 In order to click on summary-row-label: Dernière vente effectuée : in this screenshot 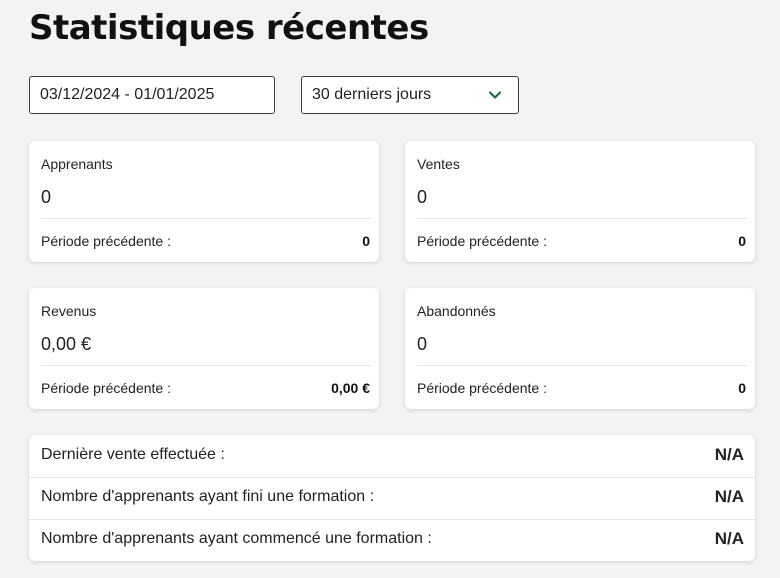, I will do `click(133, 454)`.